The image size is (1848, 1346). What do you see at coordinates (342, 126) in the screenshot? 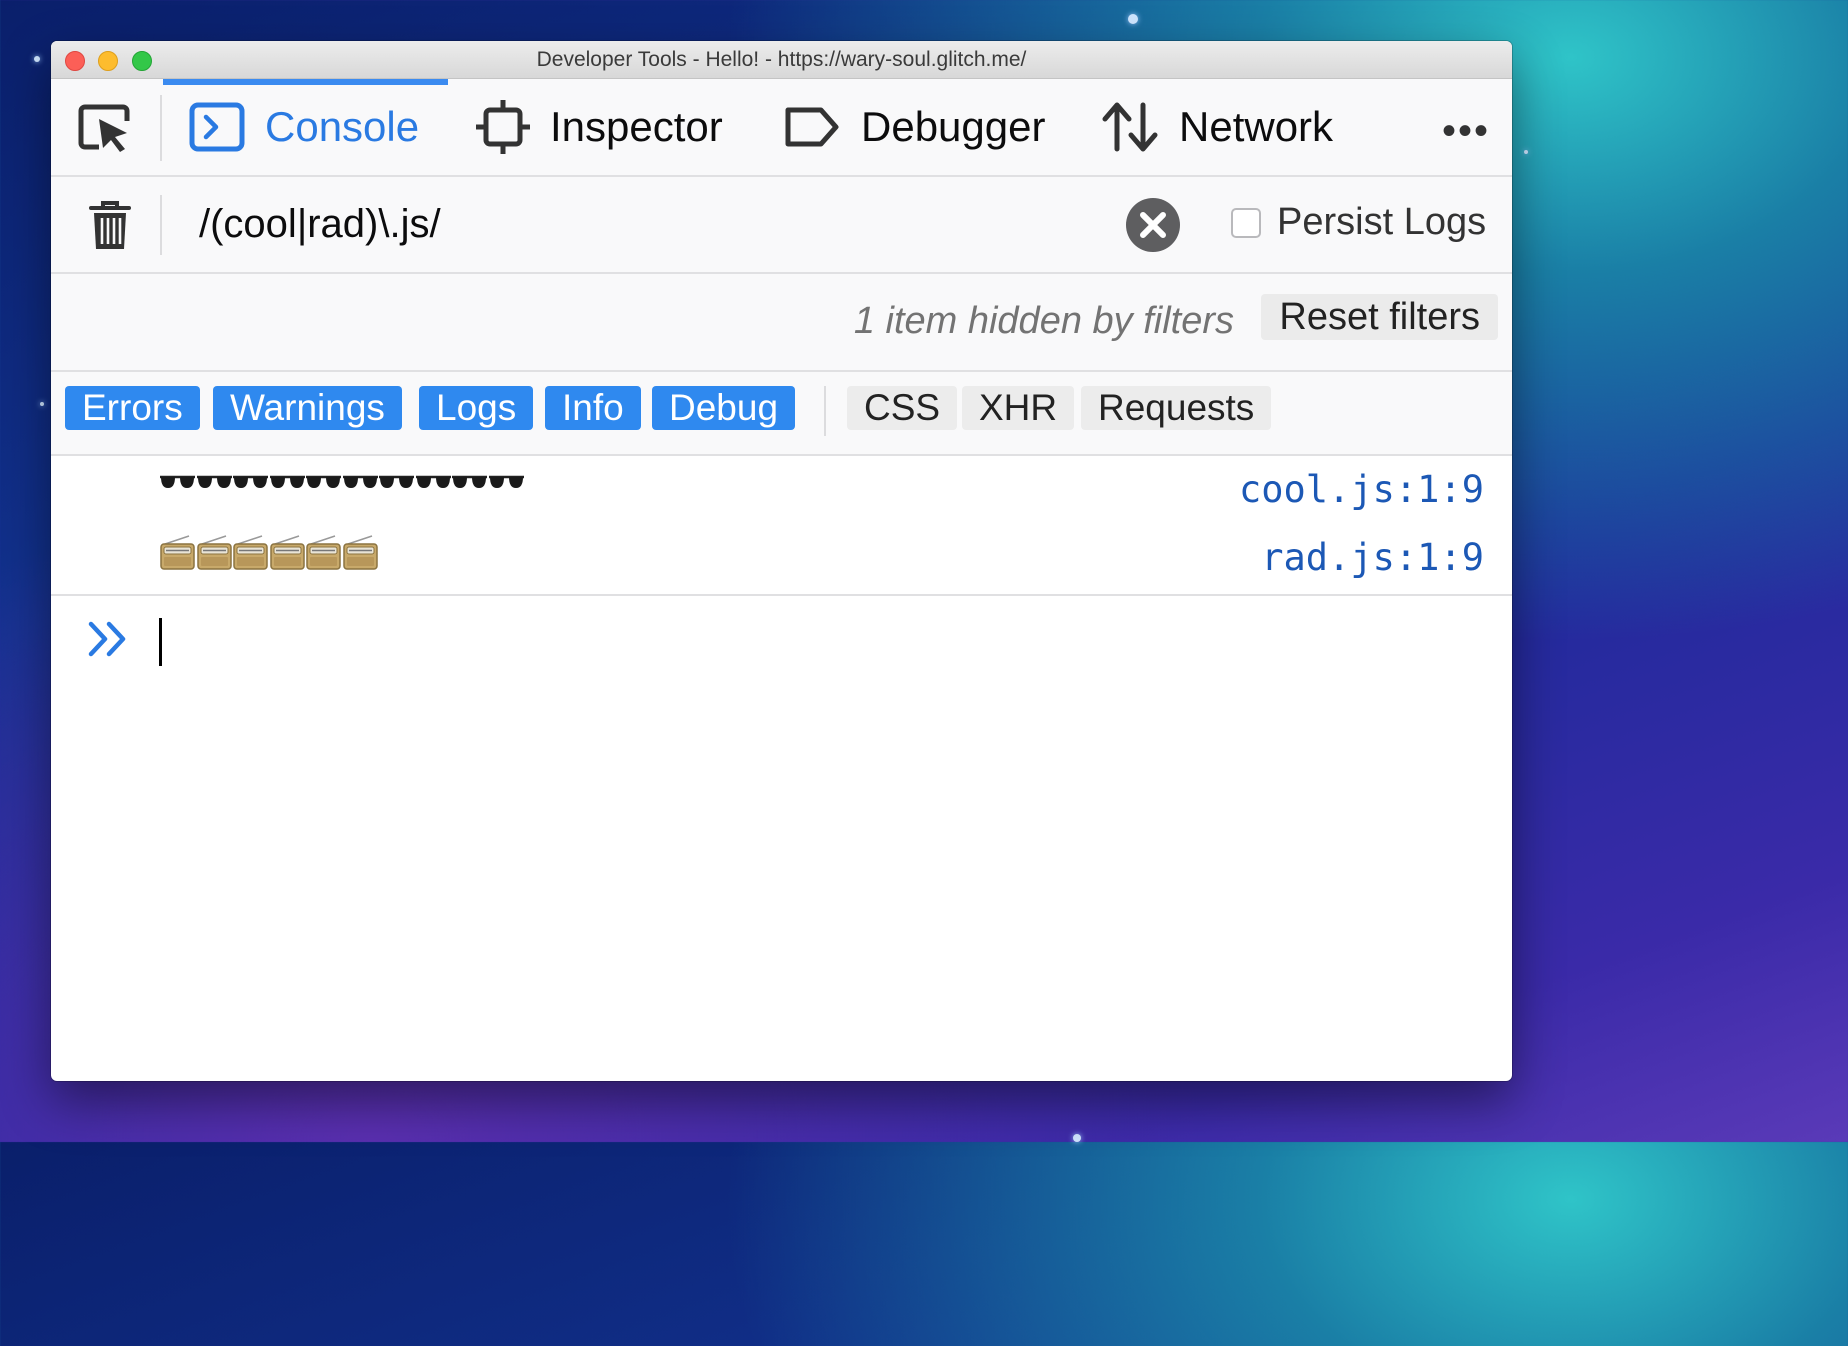
I see `tab-console-label: Console` at bounding box center [342, 126].